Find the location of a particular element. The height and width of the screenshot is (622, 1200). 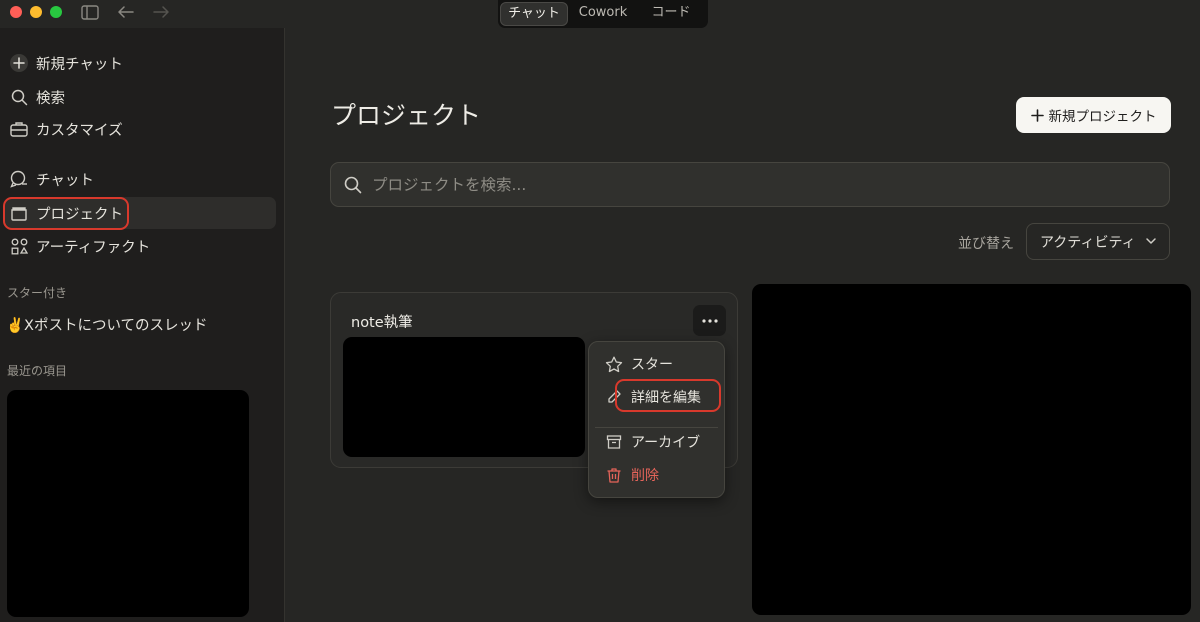

back-arrow-icon is located at coordinates (126, 12).